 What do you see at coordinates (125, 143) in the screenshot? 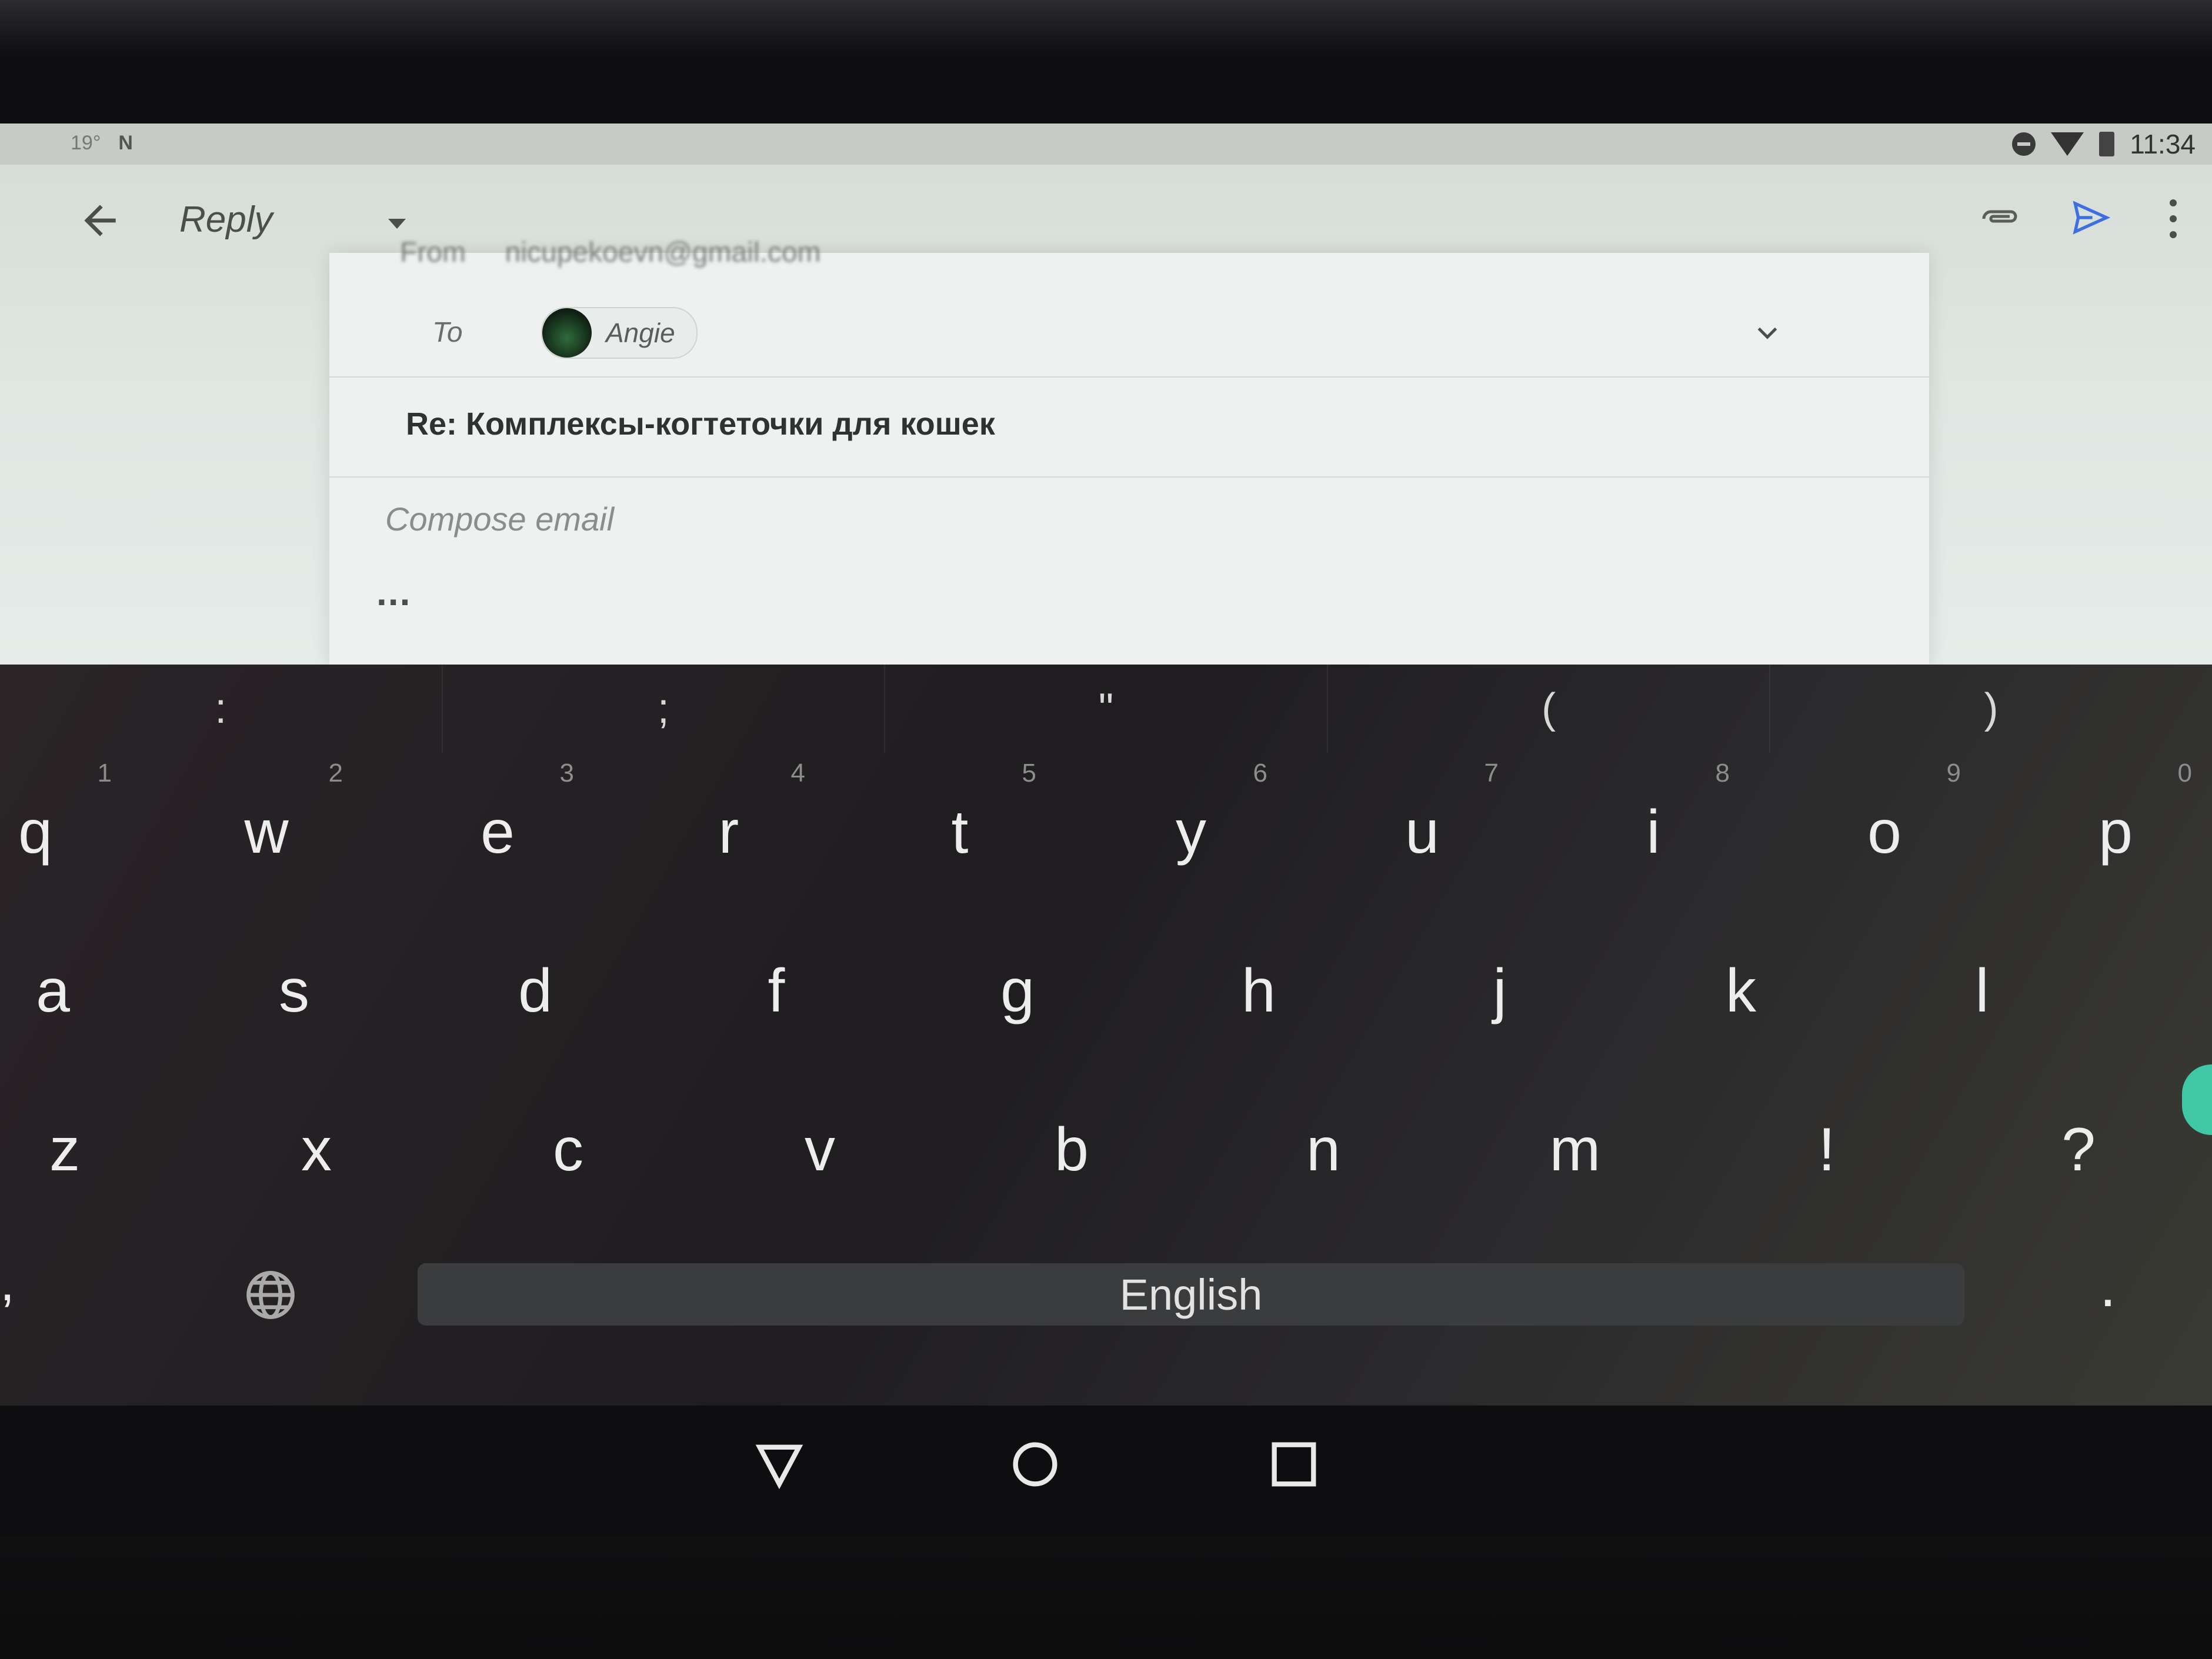
I see `notification-icon: N` at bounding box center [125, 143].